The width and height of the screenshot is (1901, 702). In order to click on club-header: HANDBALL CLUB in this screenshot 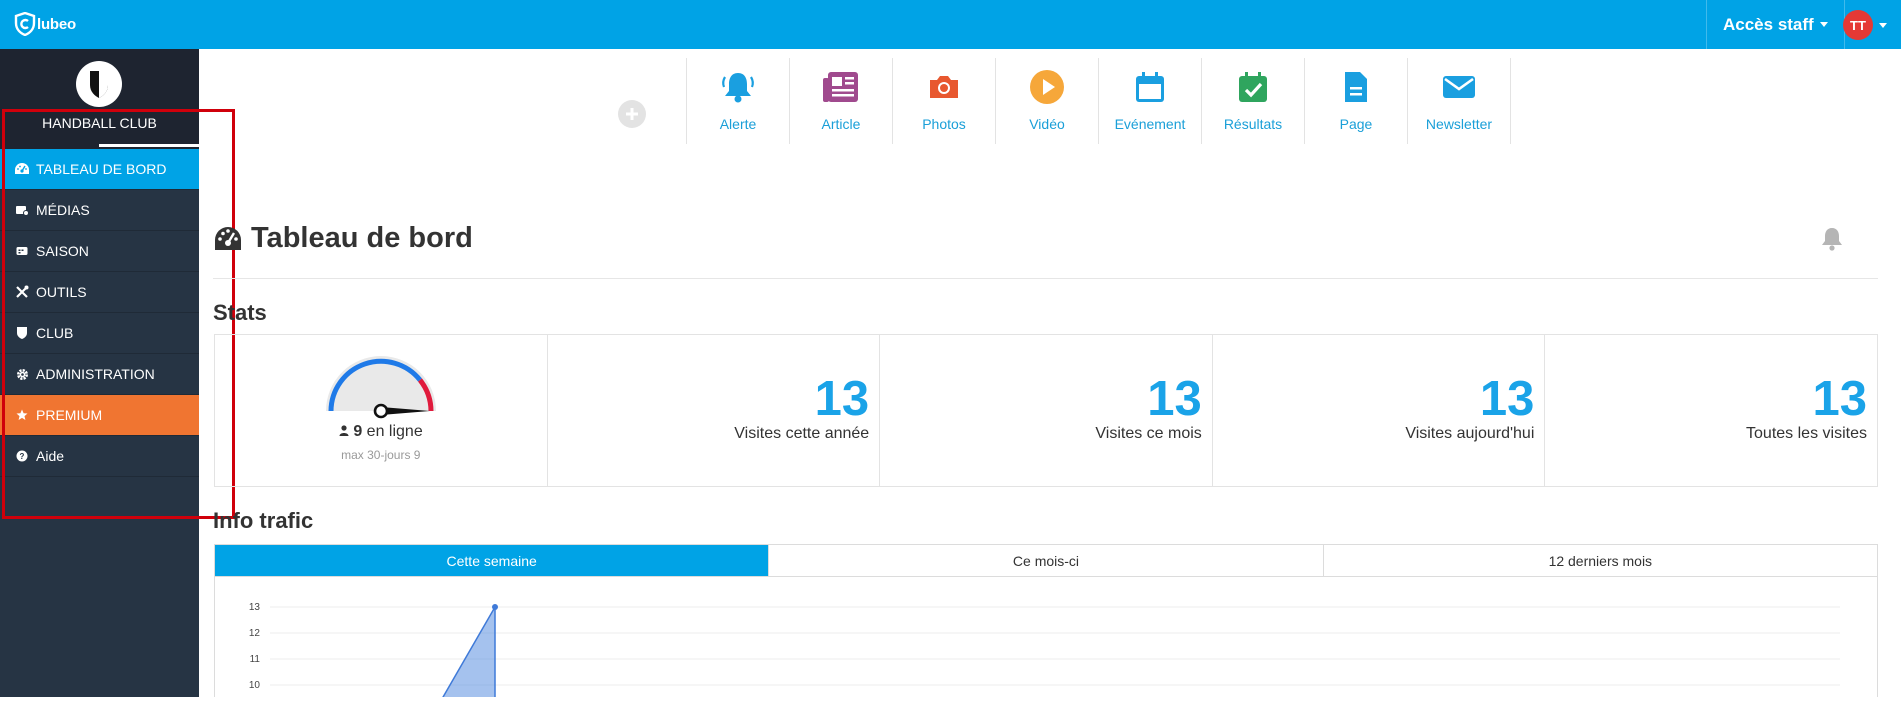, I will do `click(99, 99)`.